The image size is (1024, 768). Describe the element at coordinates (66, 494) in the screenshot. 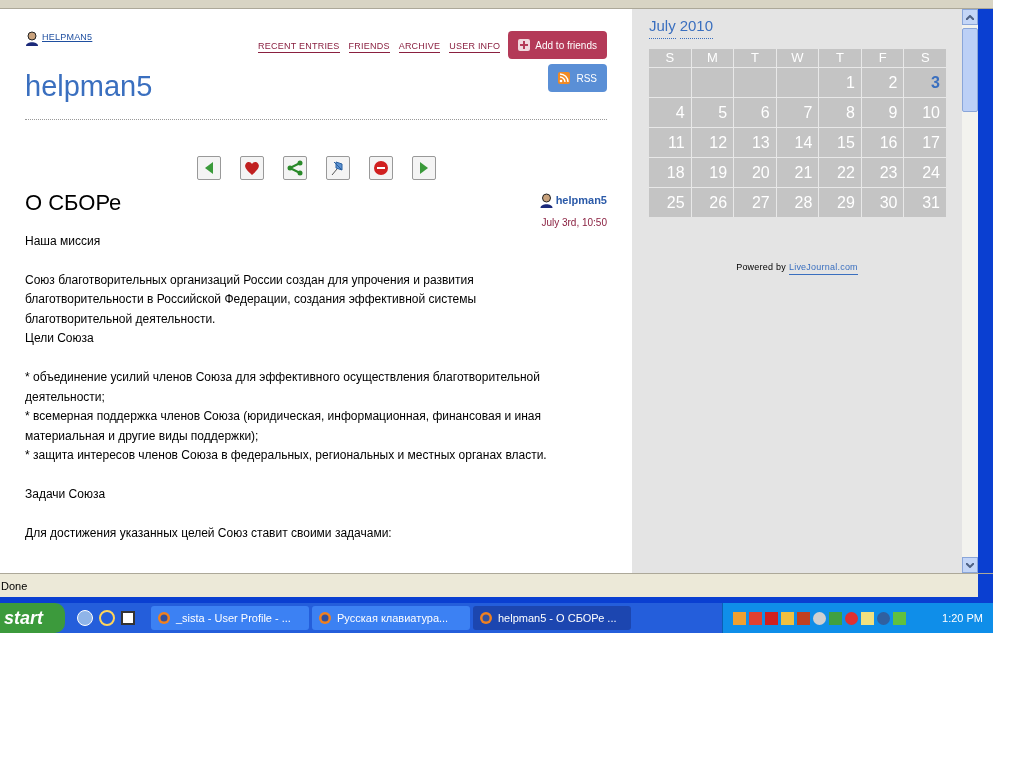

I see `entry-text: Задачи Союза` at that location.